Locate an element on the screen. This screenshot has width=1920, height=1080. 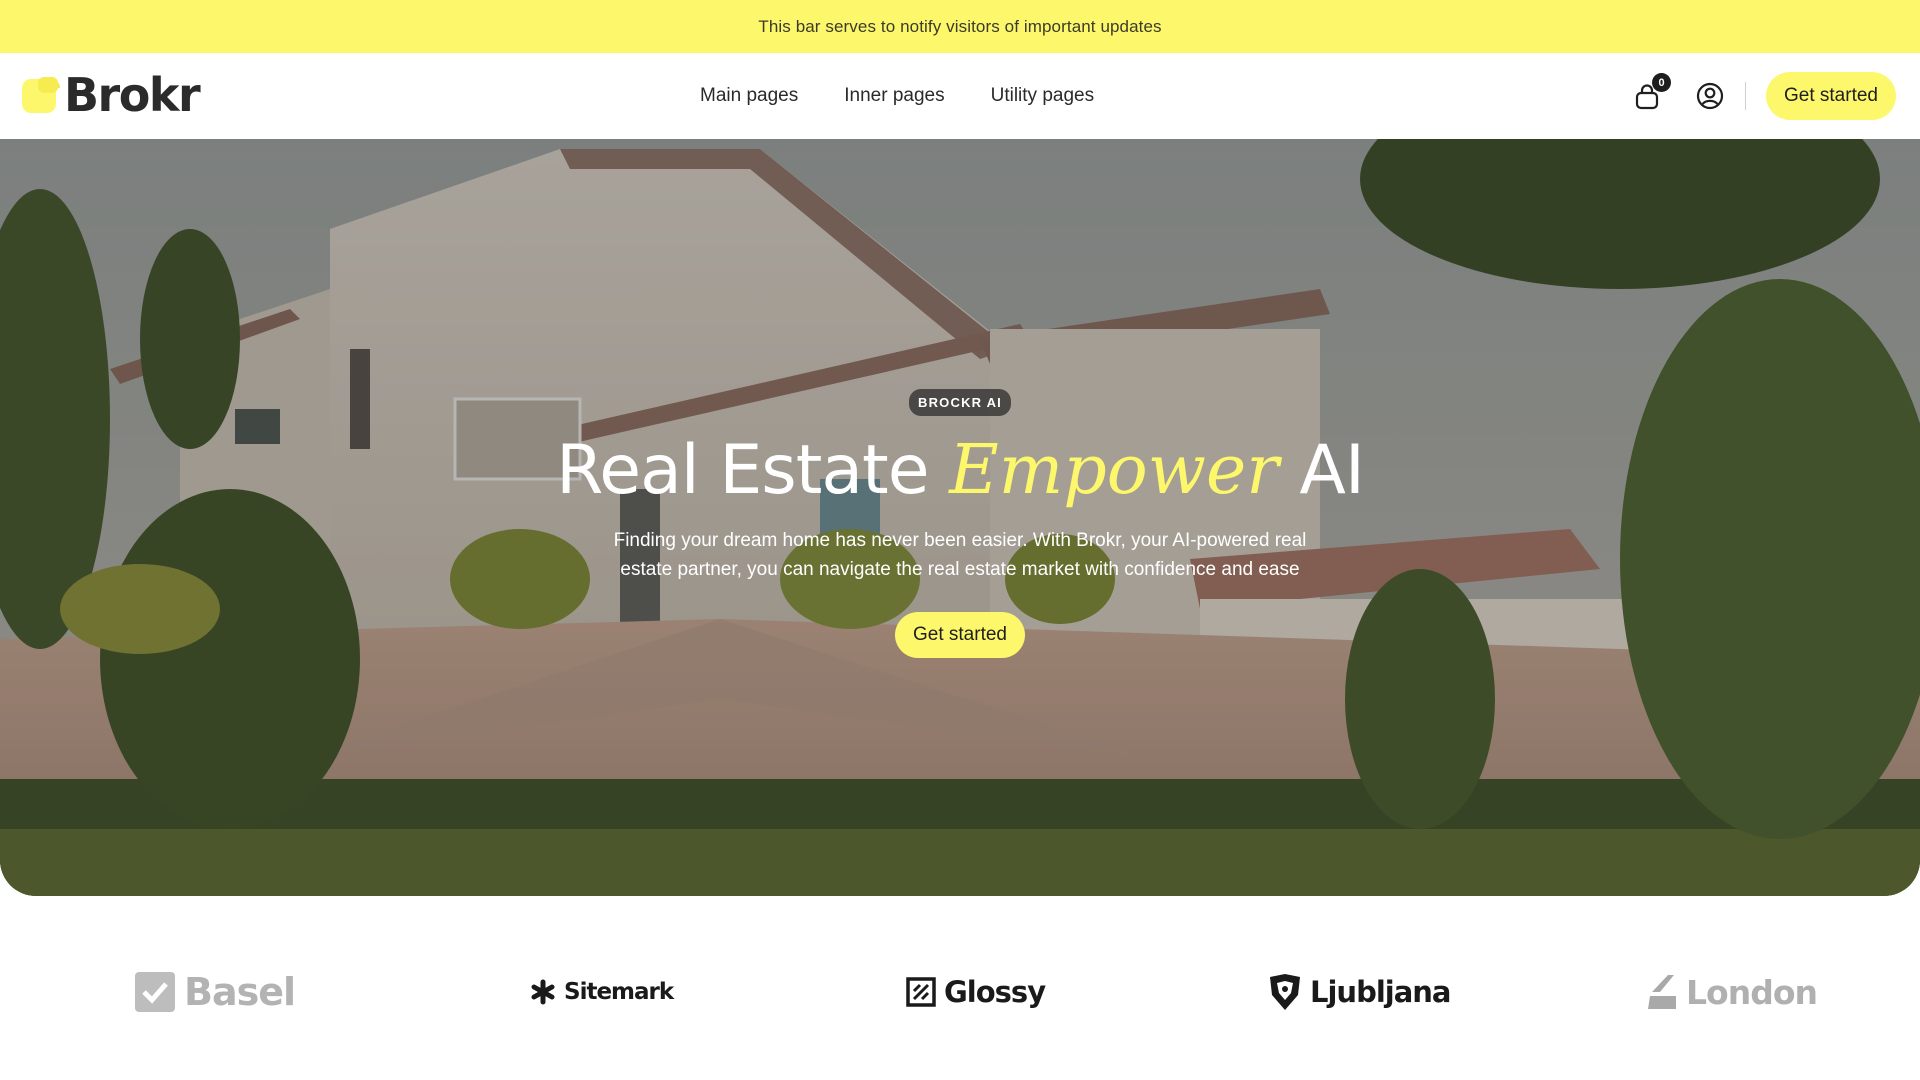
logo-text: Brokr is located at coordinates (132, 95).